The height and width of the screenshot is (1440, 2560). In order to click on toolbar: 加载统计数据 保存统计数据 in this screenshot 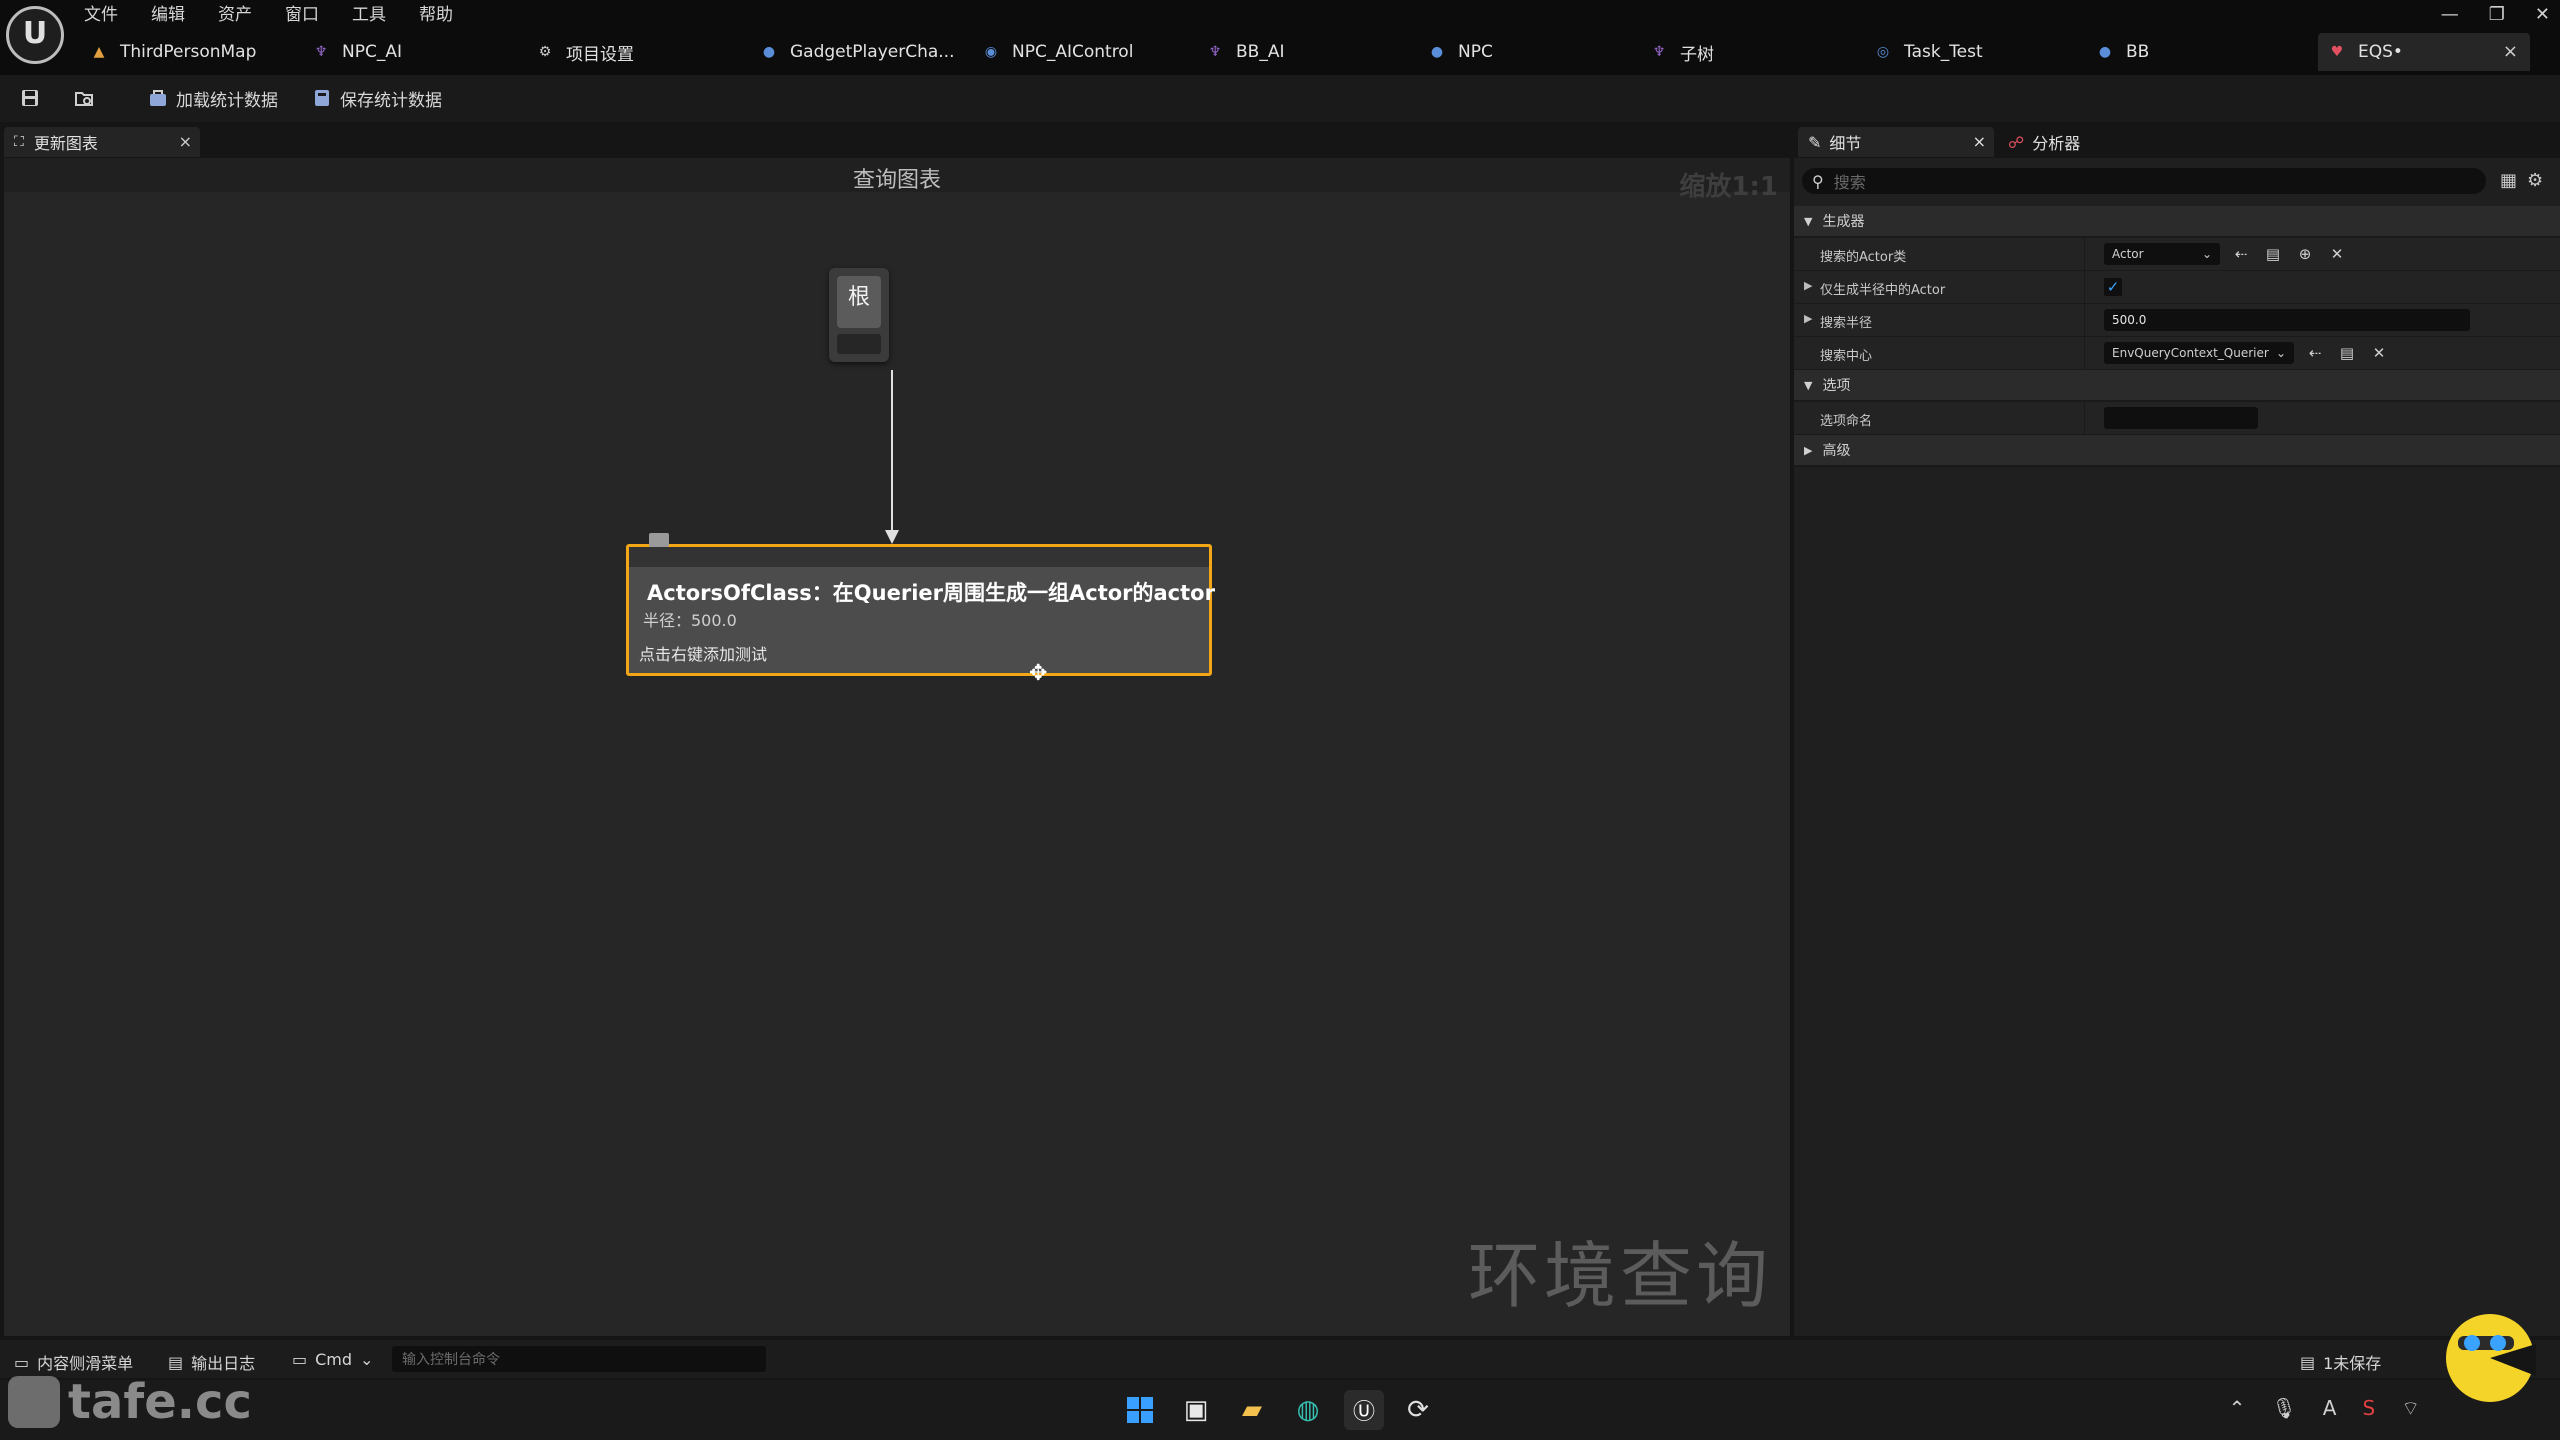, I will do `click(1280, 98)`.